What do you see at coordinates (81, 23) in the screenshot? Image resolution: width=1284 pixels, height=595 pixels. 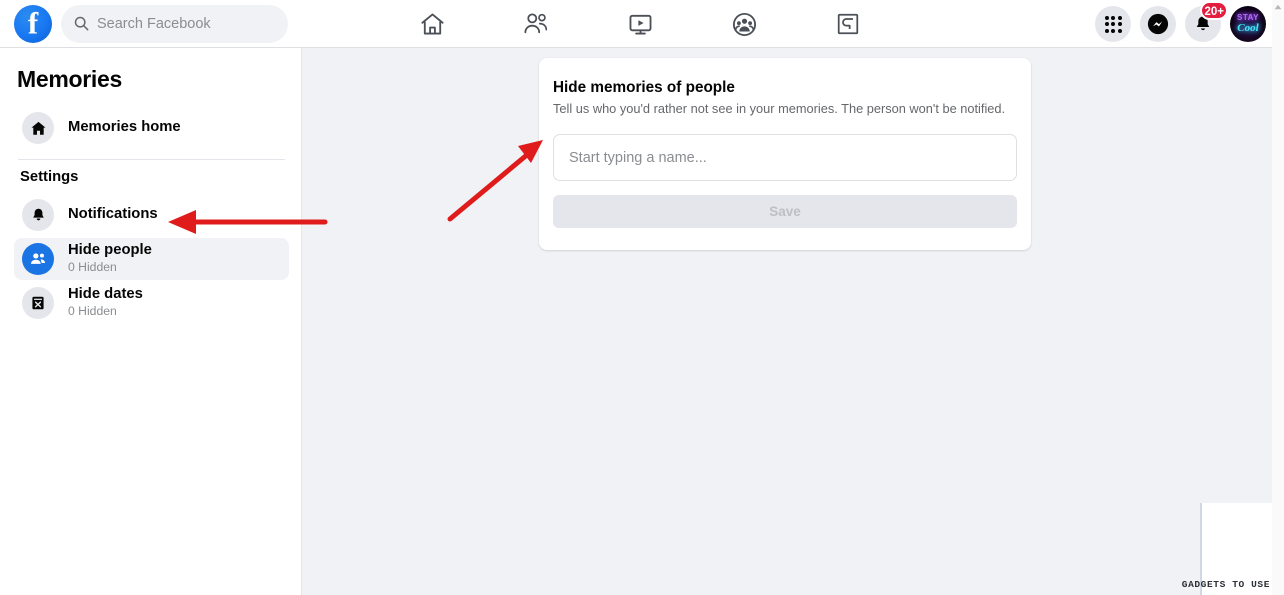 I see `search-icon` at bounding box center [81, 23].